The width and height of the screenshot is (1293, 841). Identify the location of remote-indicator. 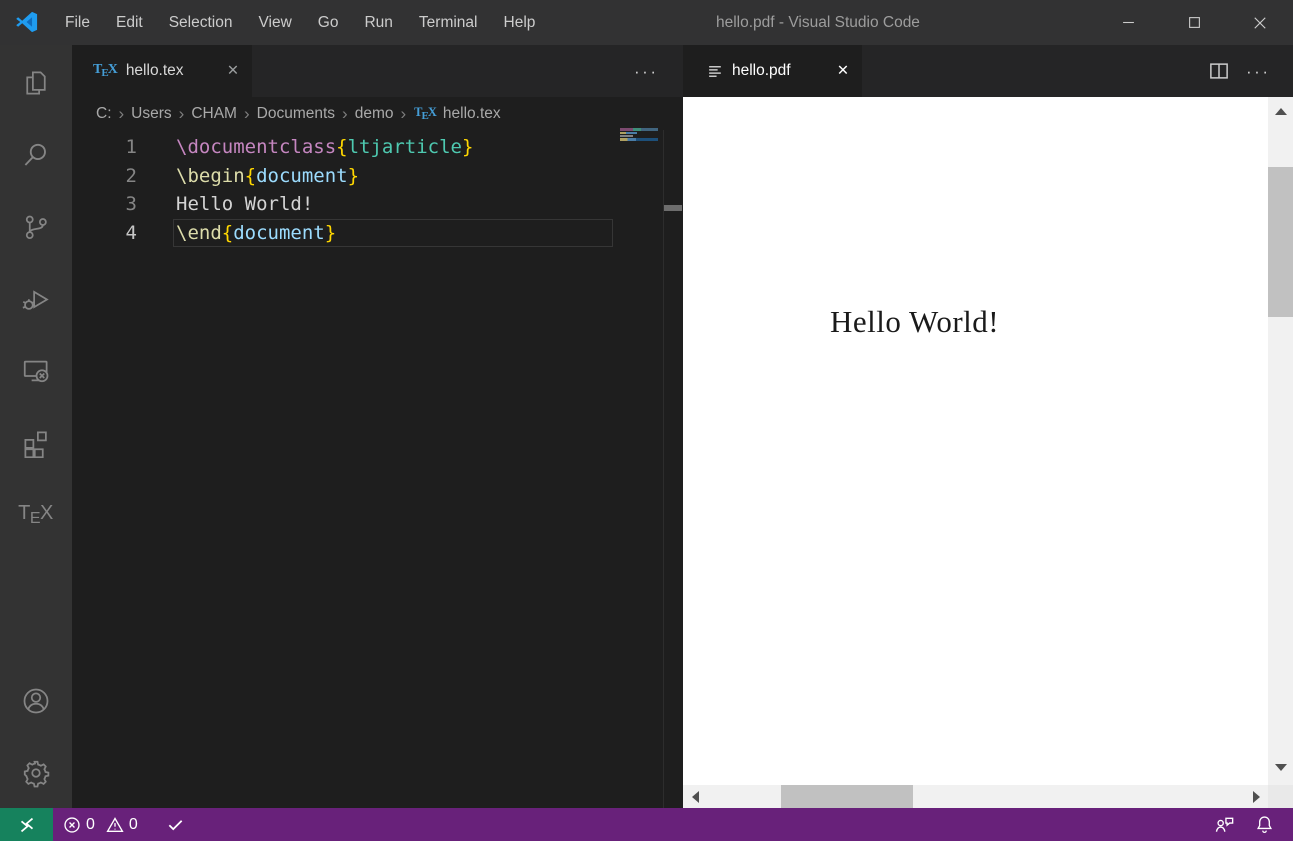
(26, 824).